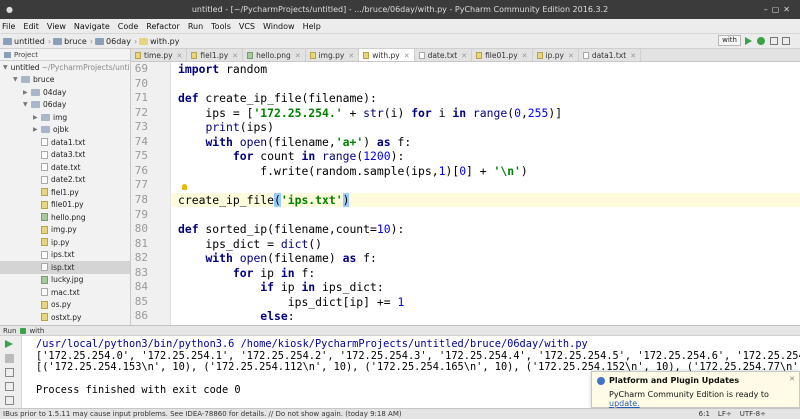 The image size is (800, 419). Describe the element at coordinates (65, 142) in the screenshot. I see `tree-item: data1.txt` at that location.